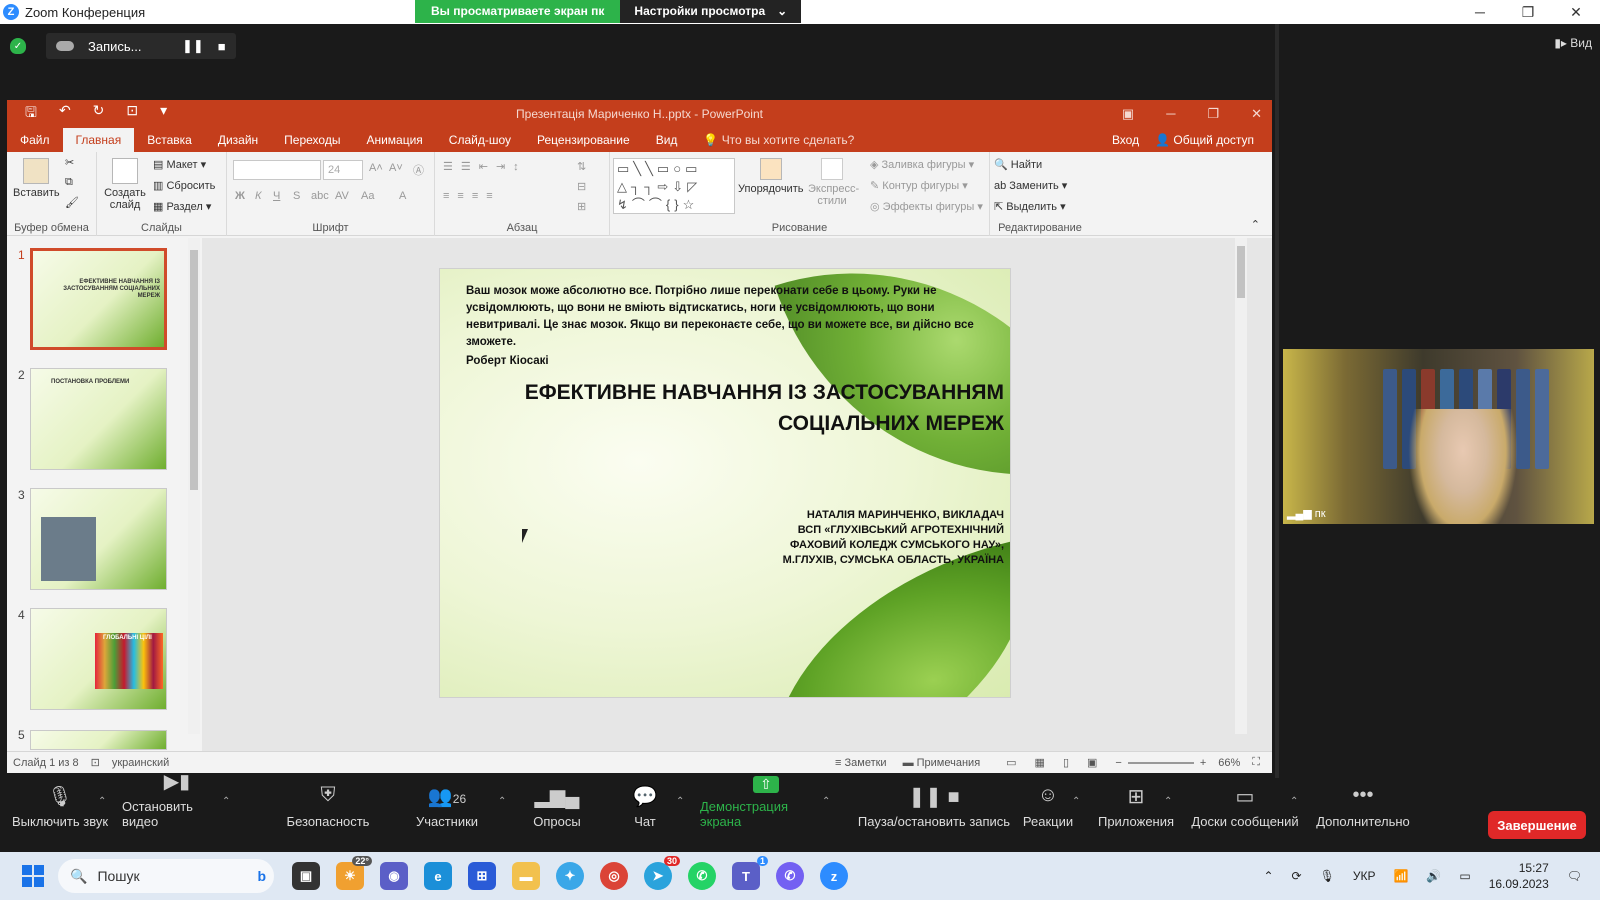 The width and height of the screenshot is (1600, 900). I want to click on save-icon: 🖫, so click(31, 114).